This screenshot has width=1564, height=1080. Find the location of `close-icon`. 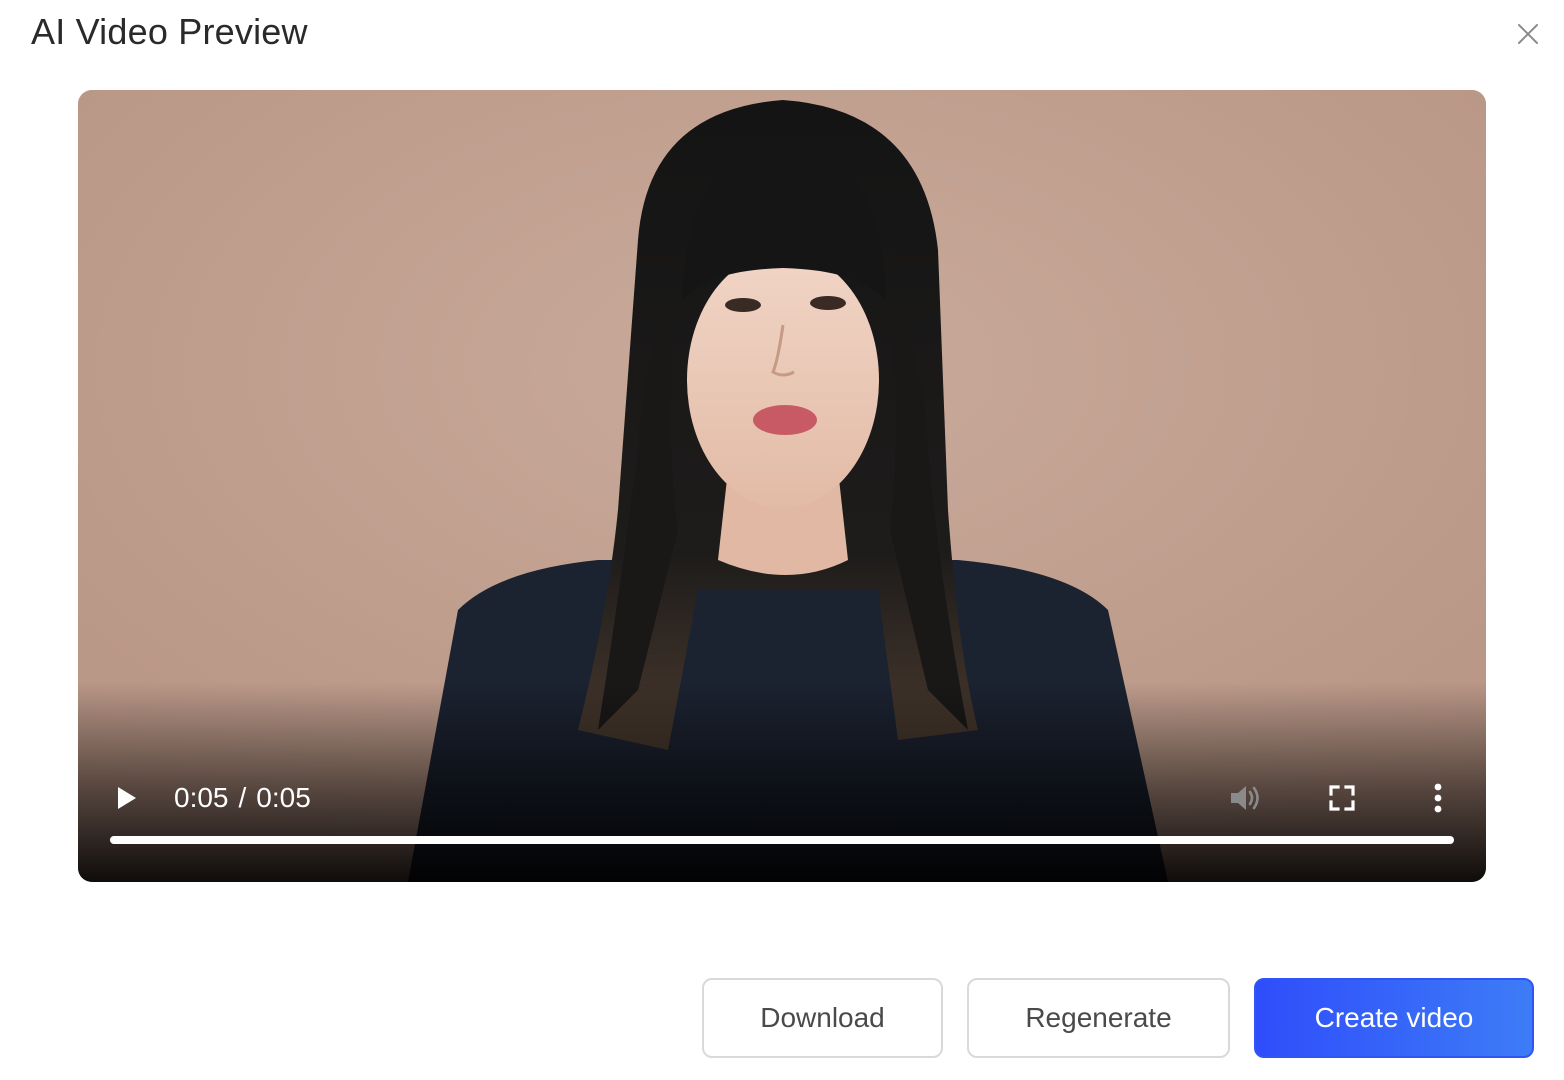

close-icon is located at coordinates (1528, 34).